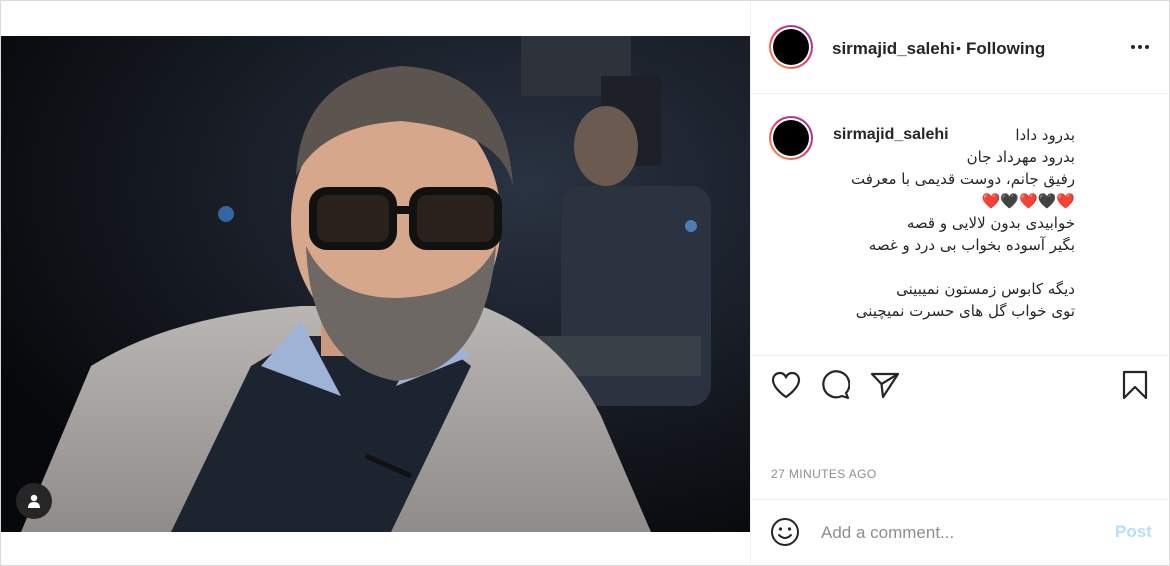 The width and height of the screenshot is (1170, 566). What do you see at coordinates (1020, 157) in the screenshot?
I see `caption-line: بدرود مهرداد جان` at bounding box center [1020, 157].